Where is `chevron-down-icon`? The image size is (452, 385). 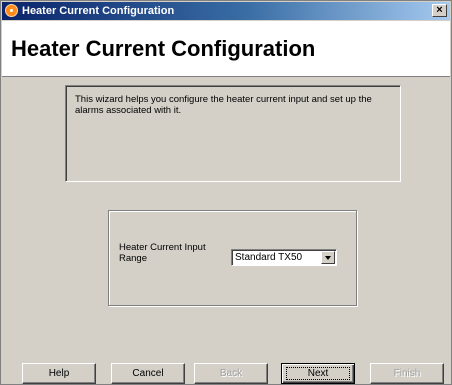
chevron-down-icon is located at coordinates (328, 257).